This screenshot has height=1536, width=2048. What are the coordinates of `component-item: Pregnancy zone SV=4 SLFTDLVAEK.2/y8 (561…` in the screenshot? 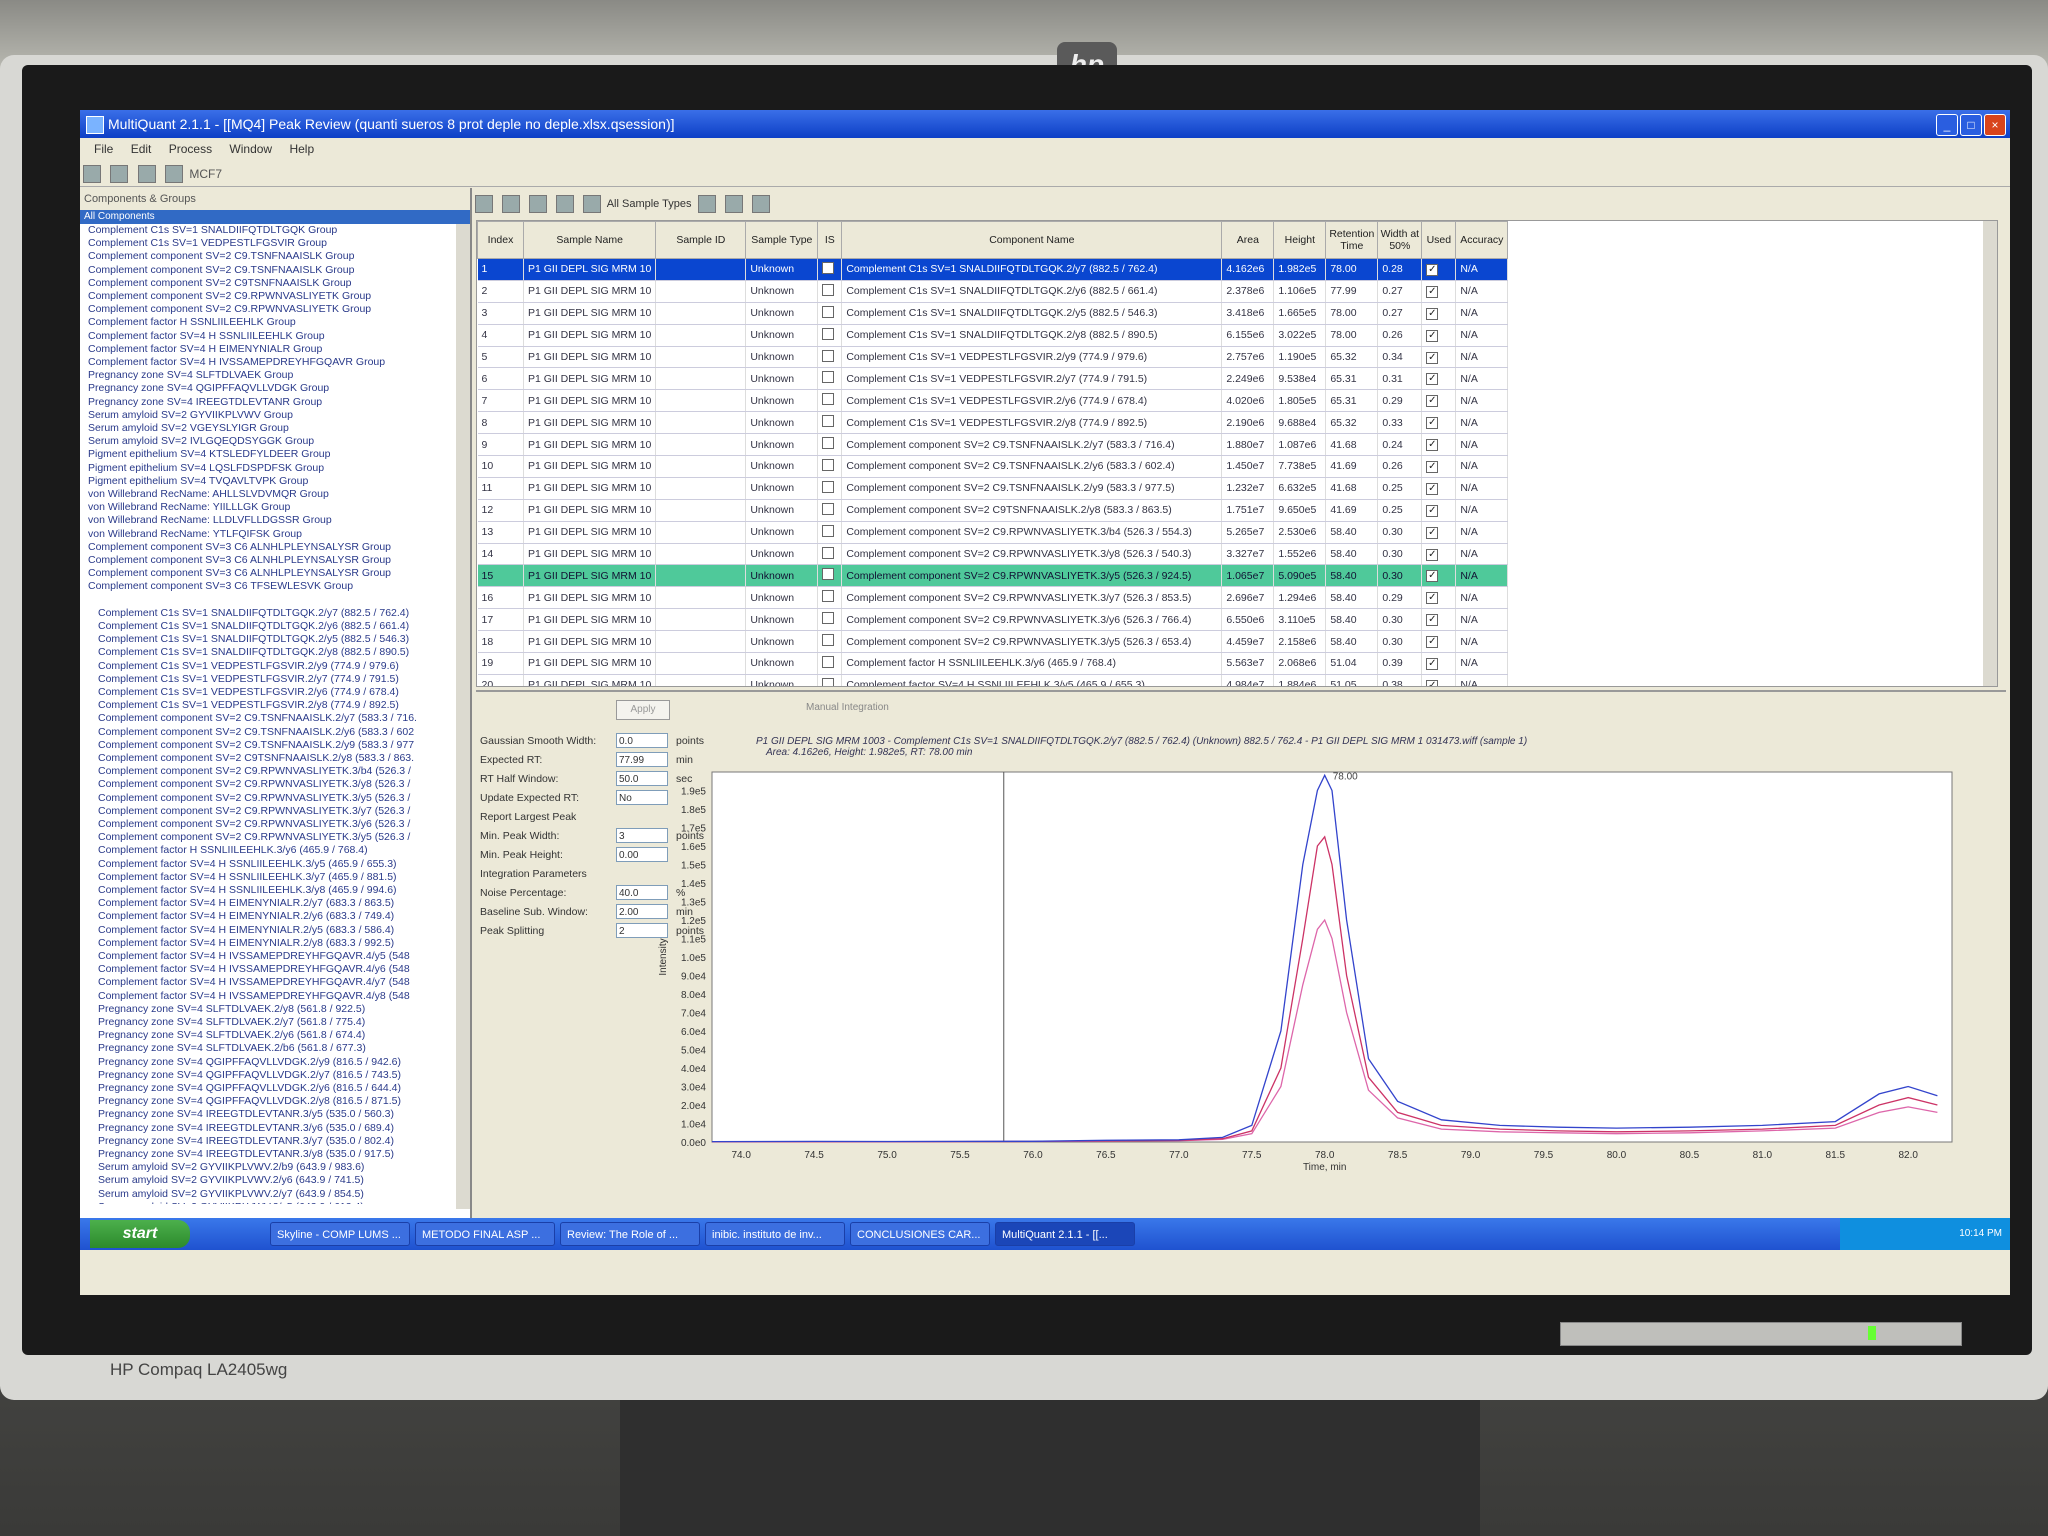 It's located at (279, 1009).